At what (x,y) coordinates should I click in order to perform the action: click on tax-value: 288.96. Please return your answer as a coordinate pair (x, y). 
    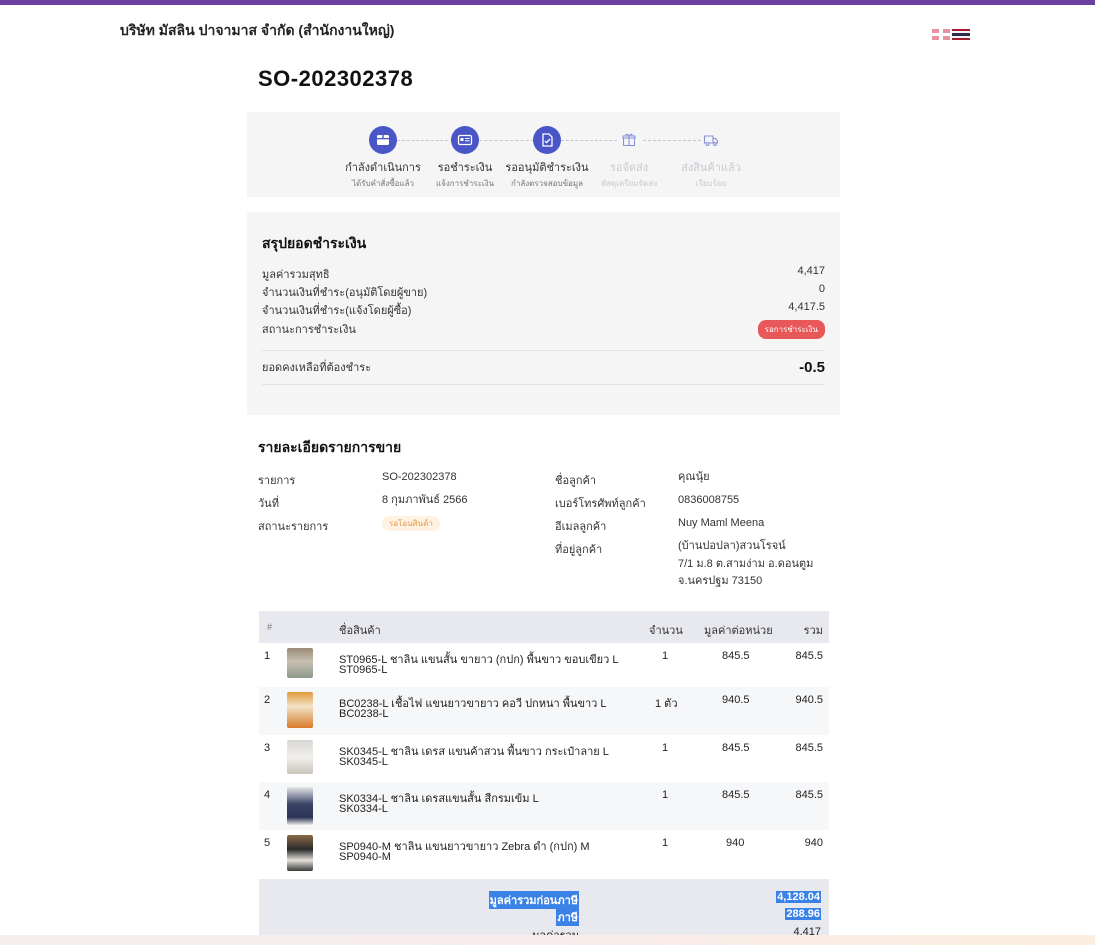
    Looking at the image, I should click on (803, 914).